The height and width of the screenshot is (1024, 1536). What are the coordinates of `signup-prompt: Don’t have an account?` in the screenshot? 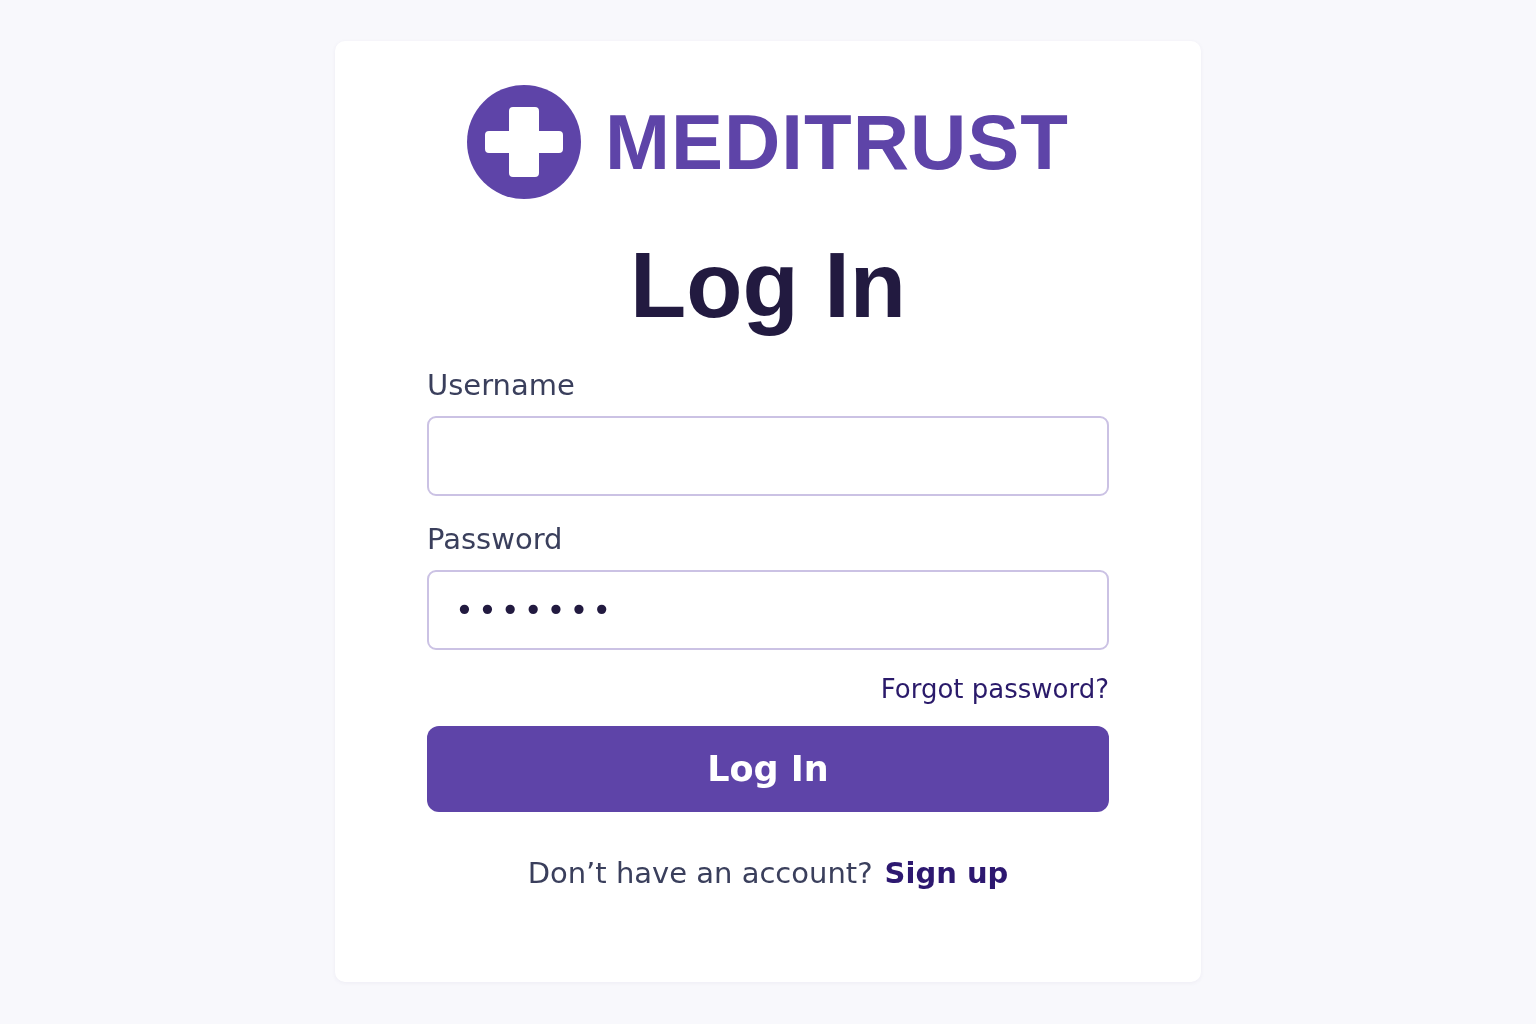 It's located at (700, 873).